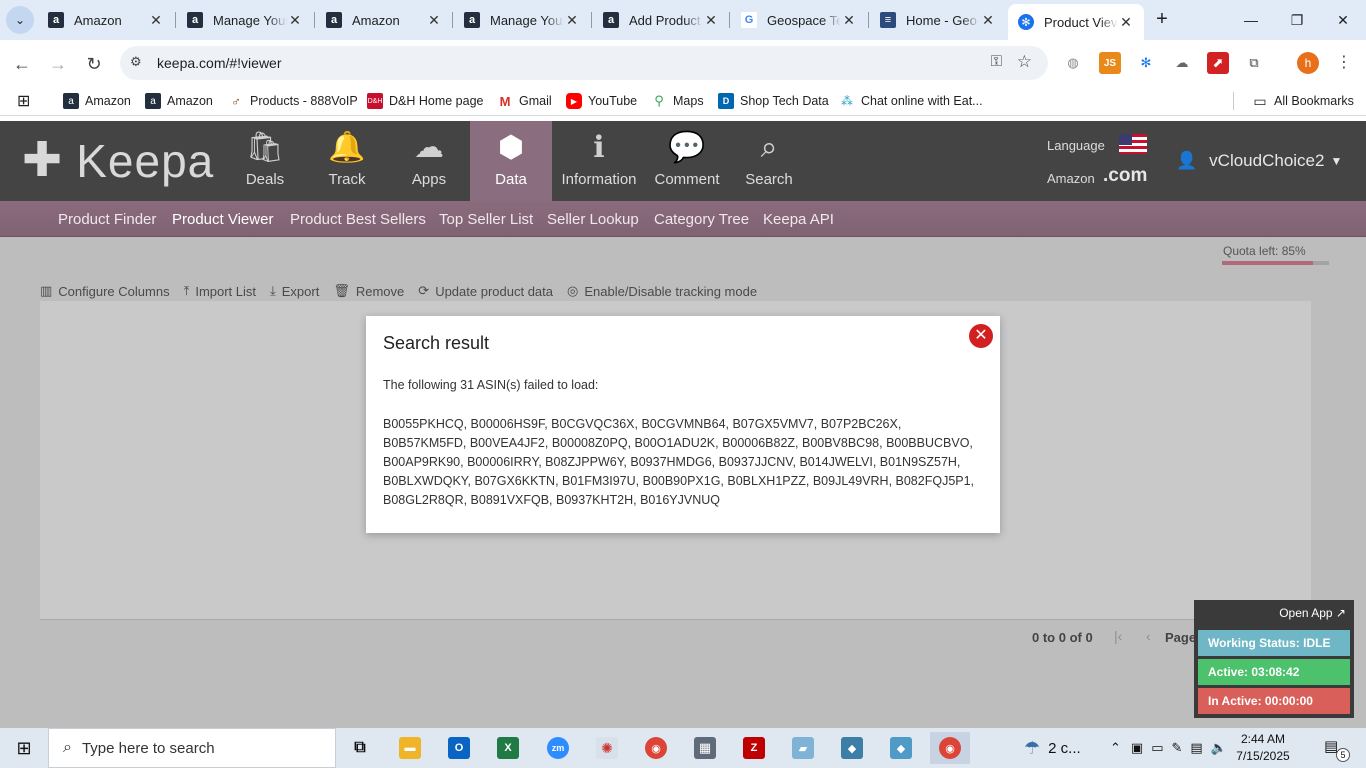  I want to click on zoom-icon: zm, so click(558, 748).